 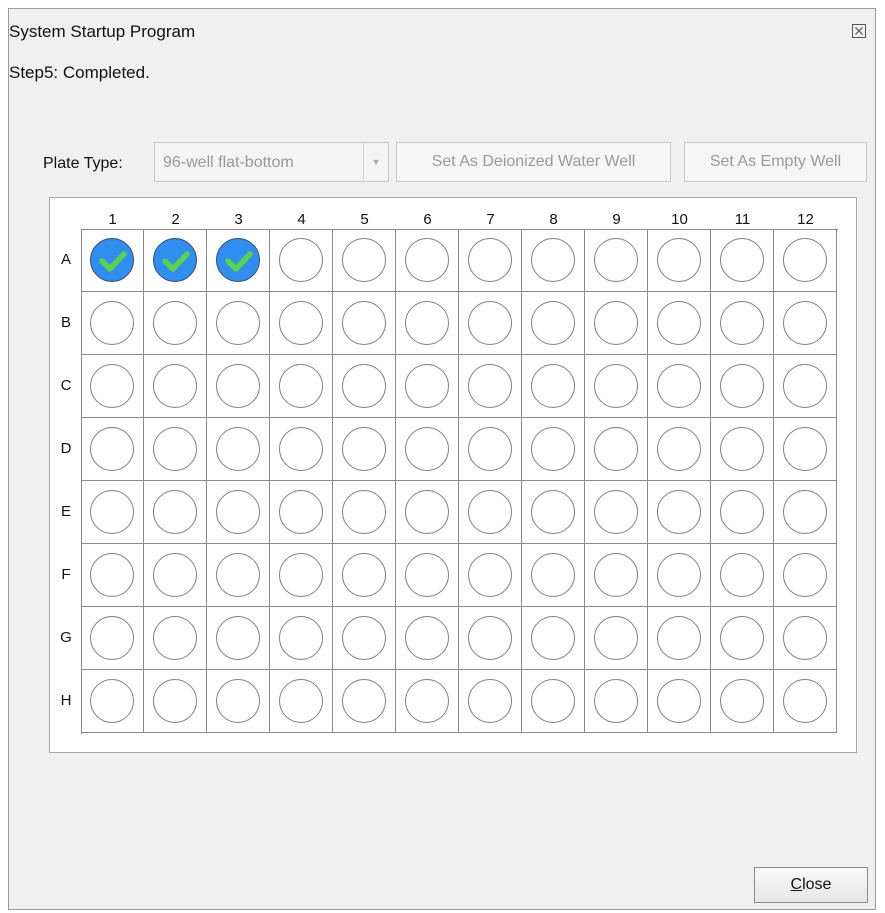 I want to click on close-icon, so click(x=859, y=32).